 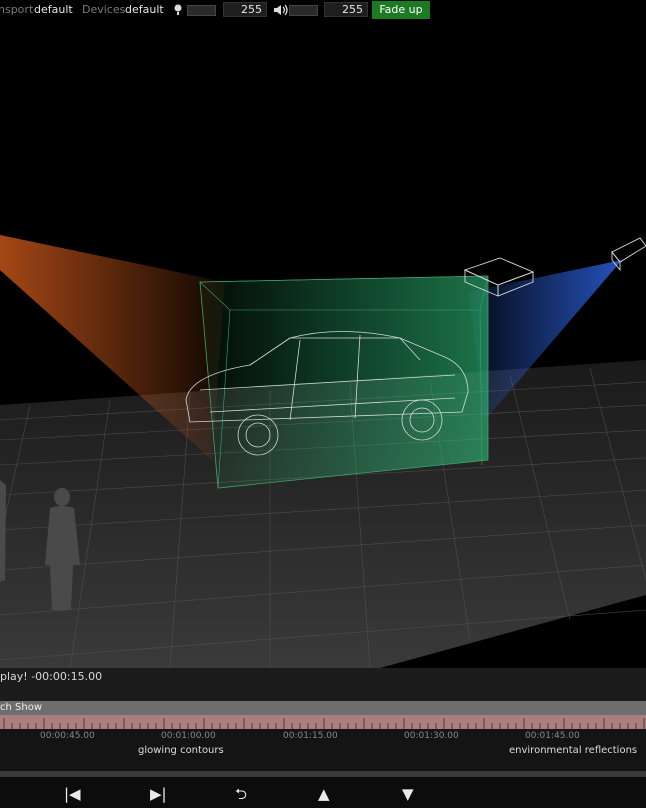 What do you see at coordinates (188, 736) in the screenshot?
I see `timecode: 00:01:00.00` at bounding box center [188, 736].